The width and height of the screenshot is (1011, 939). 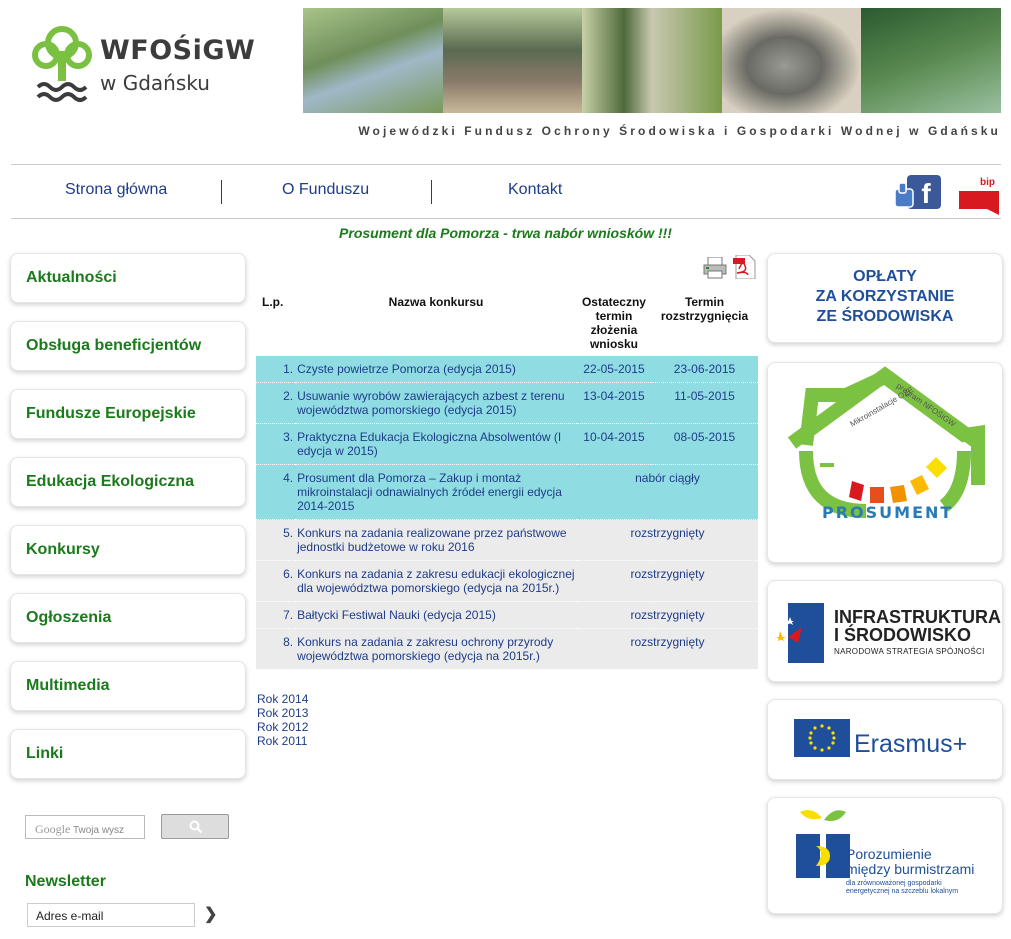 What do you see at coordinates (926, 405) in the screenshot?
I see `svg-text: program NFOŚiGW` at bounding box center [926, 405].